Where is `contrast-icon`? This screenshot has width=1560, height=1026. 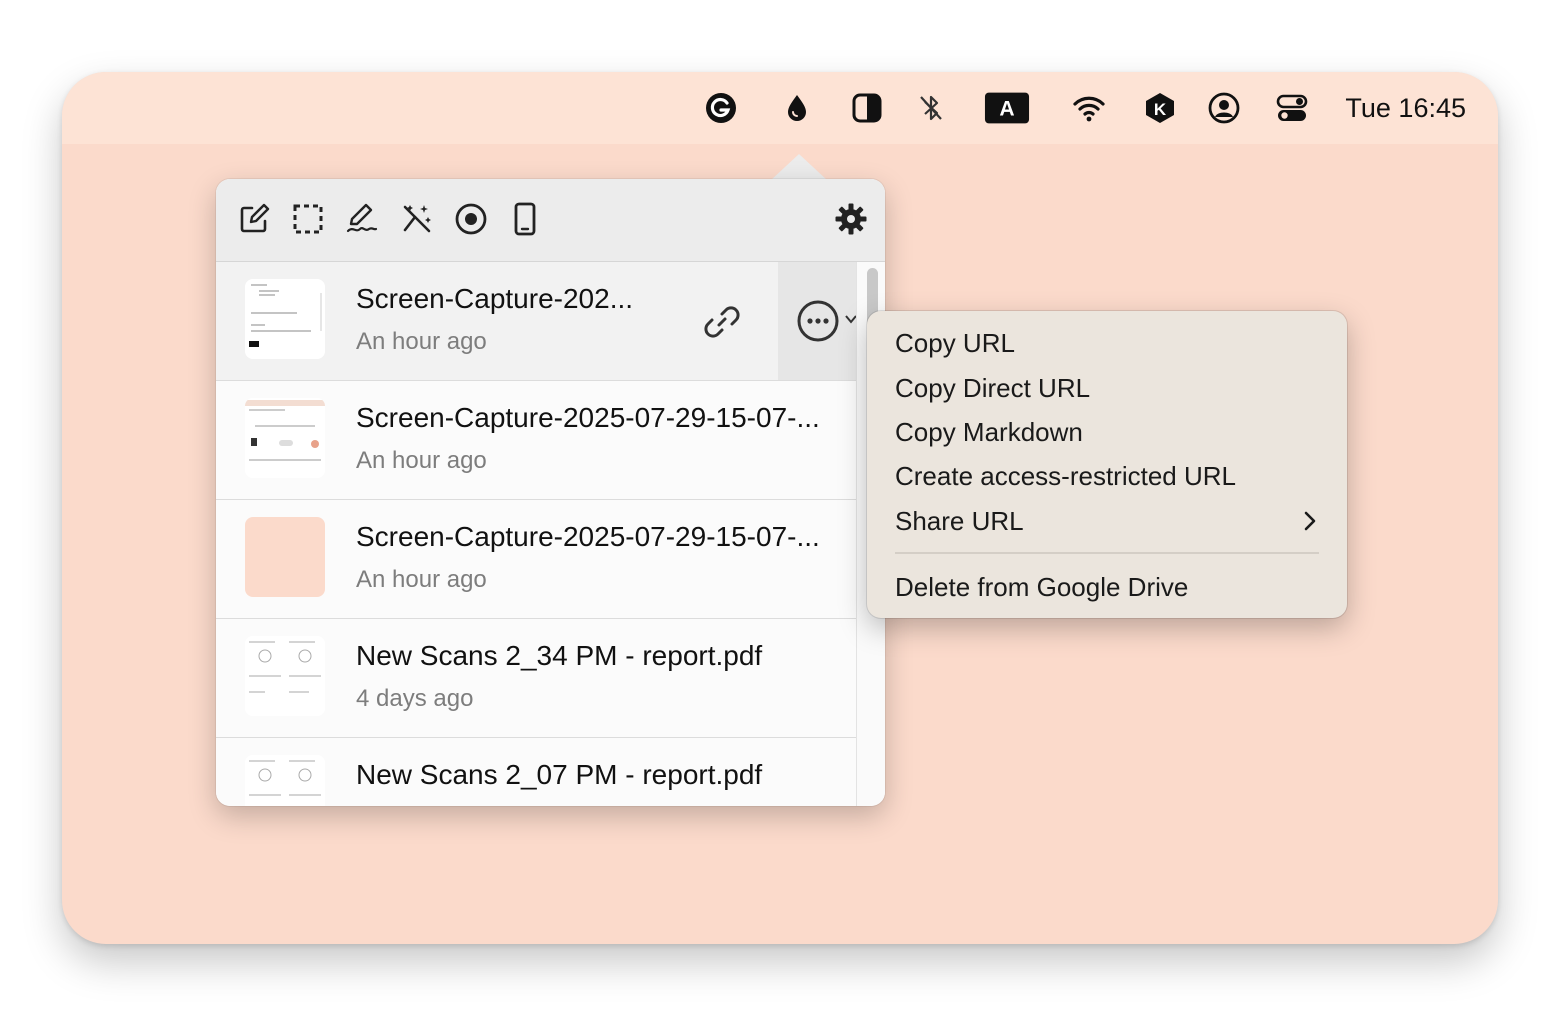 contrast-icon is located at coordinates (867, 108).